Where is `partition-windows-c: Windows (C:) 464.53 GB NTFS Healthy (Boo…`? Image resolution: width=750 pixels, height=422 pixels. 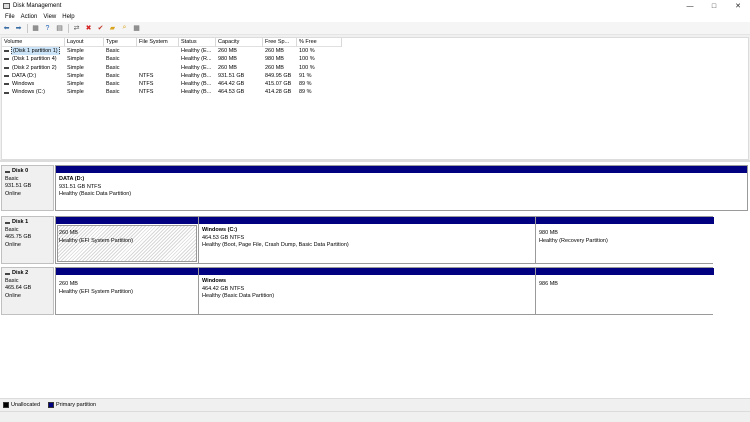
partition-windows-c: Windows (C:) 464.53 GB NTFS Healthy (Boo… is located at coordinates (367, 240).